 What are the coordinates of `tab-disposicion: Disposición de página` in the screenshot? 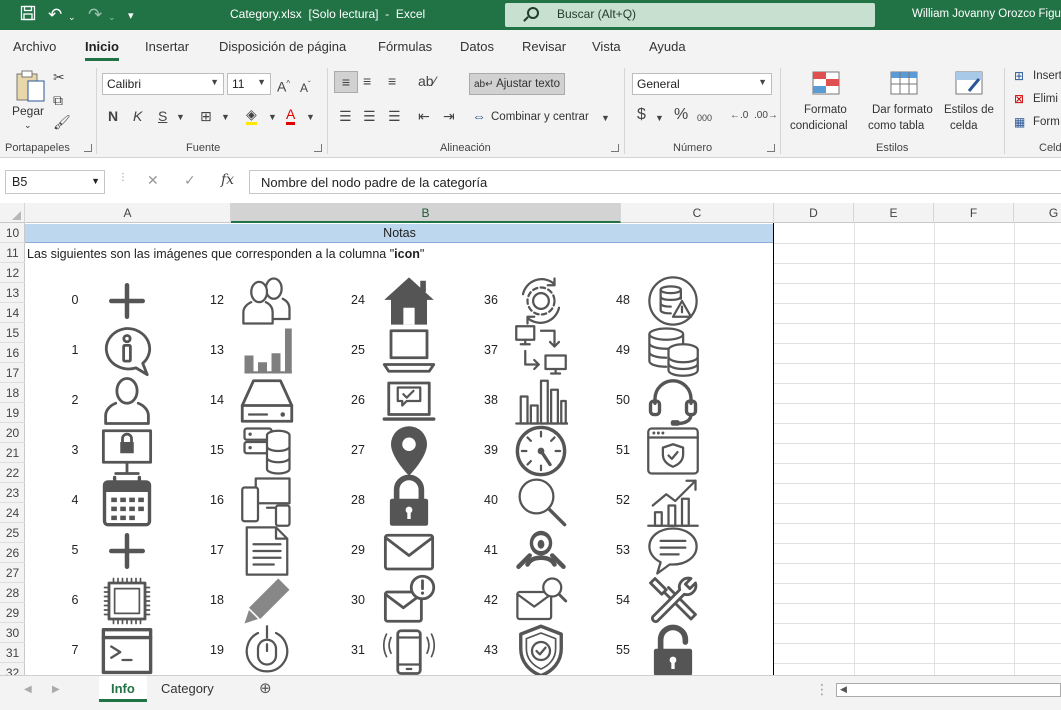 It's located at (282, 46).